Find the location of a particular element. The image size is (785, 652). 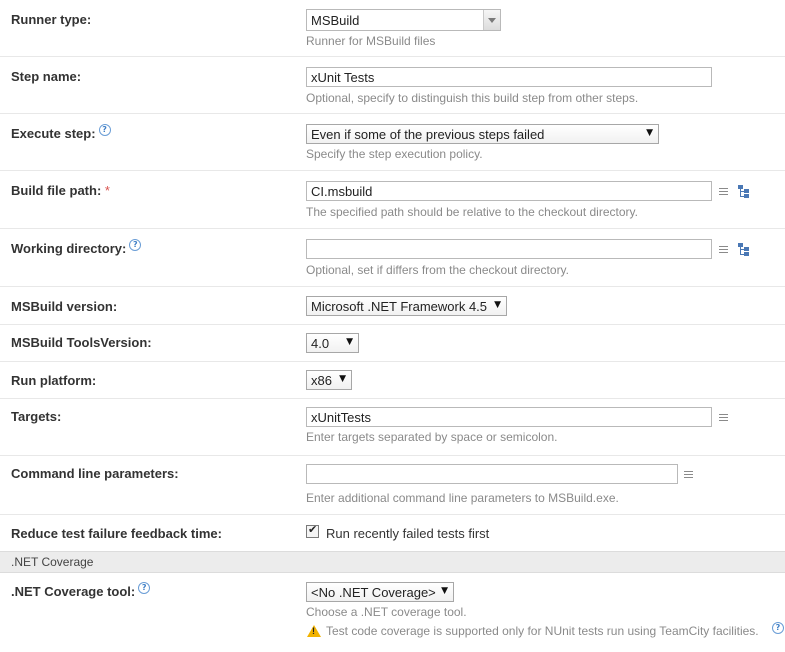

run-platform-select: x86 ▼ is located at coordinates (329, 380).